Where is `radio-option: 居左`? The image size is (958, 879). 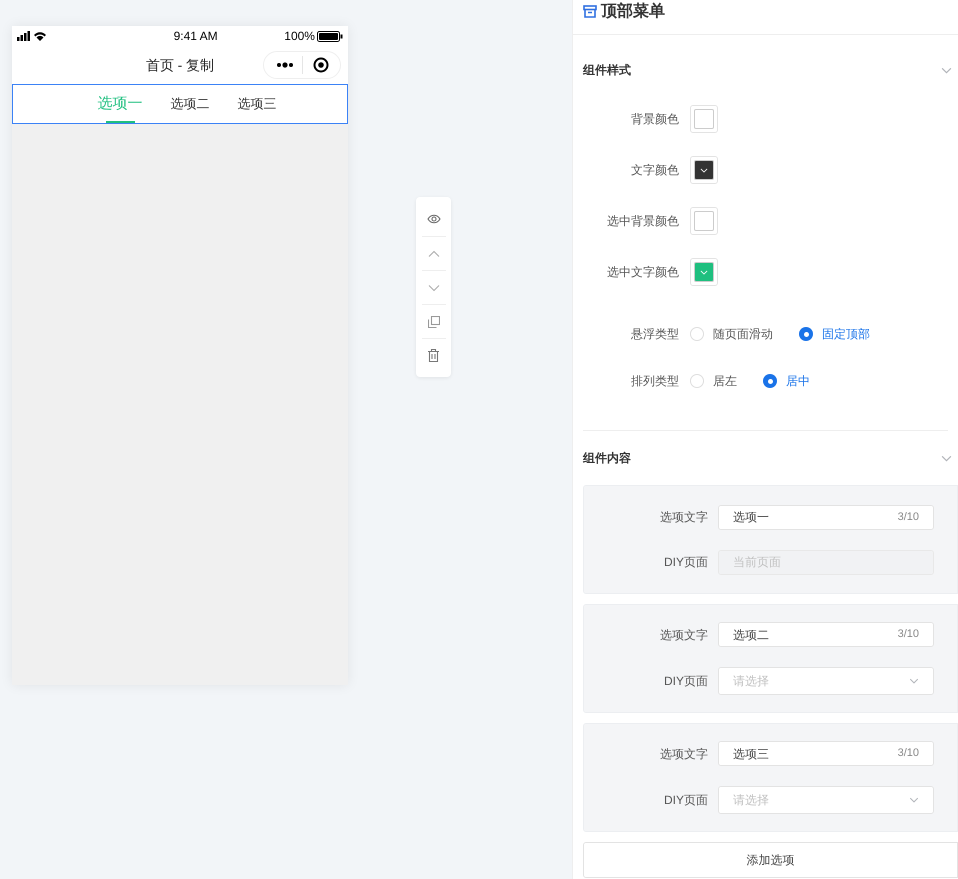
radio-option: 居左 is located at coordinates (713, 381).